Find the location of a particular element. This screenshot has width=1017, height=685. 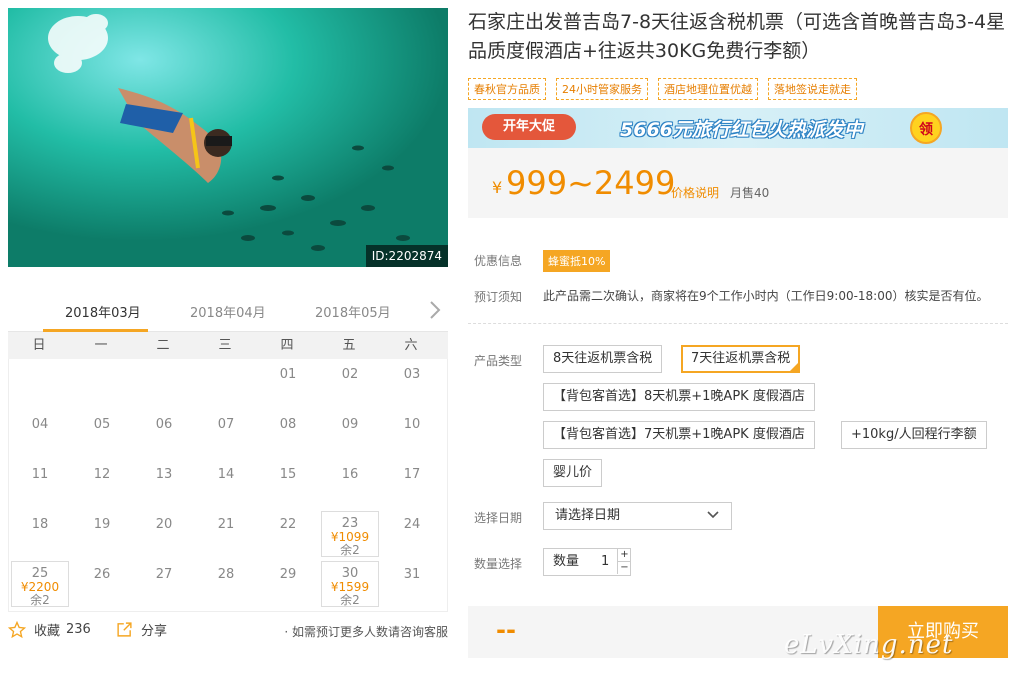

calendar-day-number: 13 is located at coordinates (164, 474).